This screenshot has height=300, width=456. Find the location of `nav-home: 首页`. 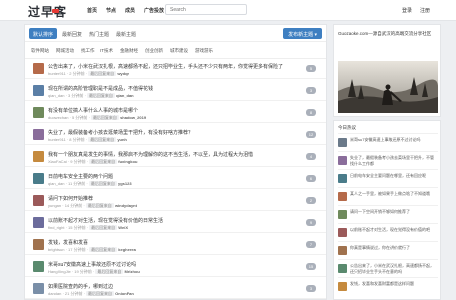

nav-home: 首页 is located at coordinates (92, 10).